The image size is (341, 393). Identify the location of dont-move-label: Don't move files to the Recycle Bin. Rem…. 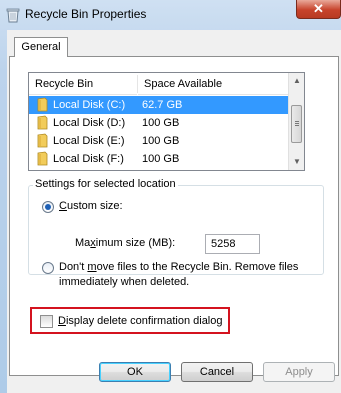
(178, 267).